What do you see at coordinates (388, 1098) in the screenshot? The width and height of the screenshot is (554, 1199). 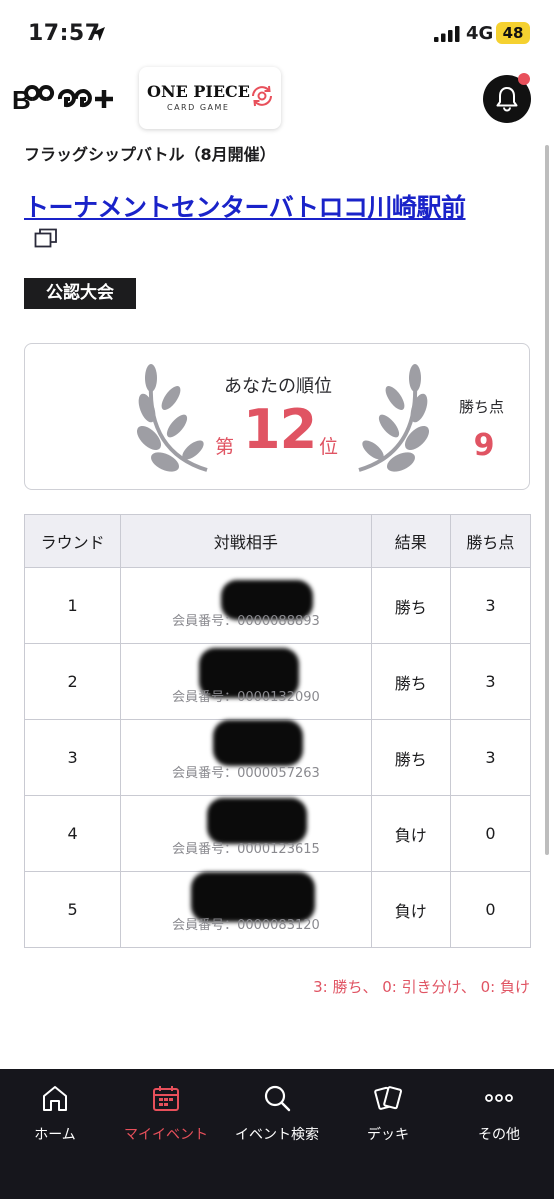 I see `cards-icon` at bounding box center [388, 1098].